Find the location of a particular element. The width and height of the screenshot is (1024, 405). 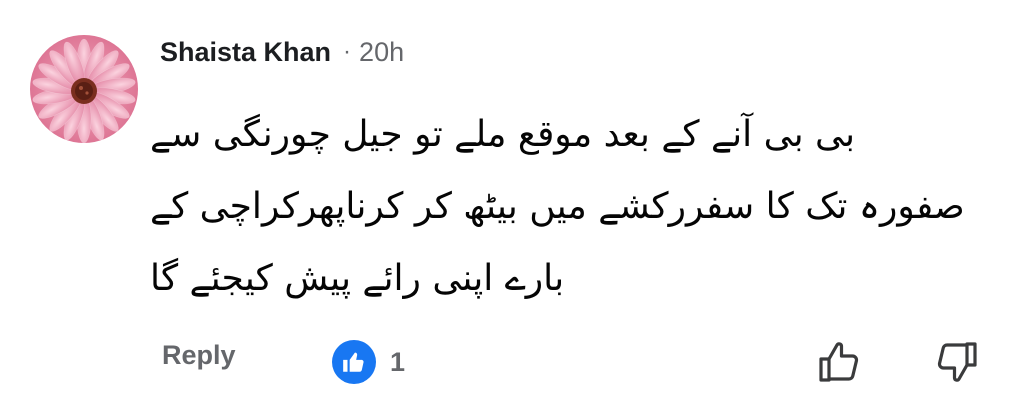

comment-line: بارے اپنی رائے پیش کیجئے گا is located at coordinates (570, 278).